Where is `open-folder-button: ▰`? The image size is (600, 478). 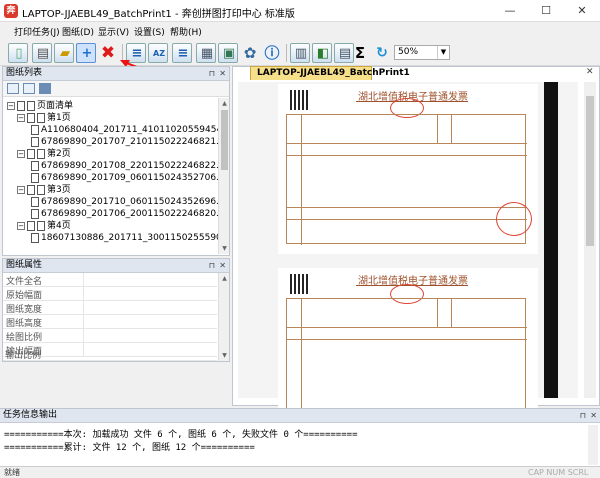 open-folder-button: ▰ is located at coordinates (64, 53).